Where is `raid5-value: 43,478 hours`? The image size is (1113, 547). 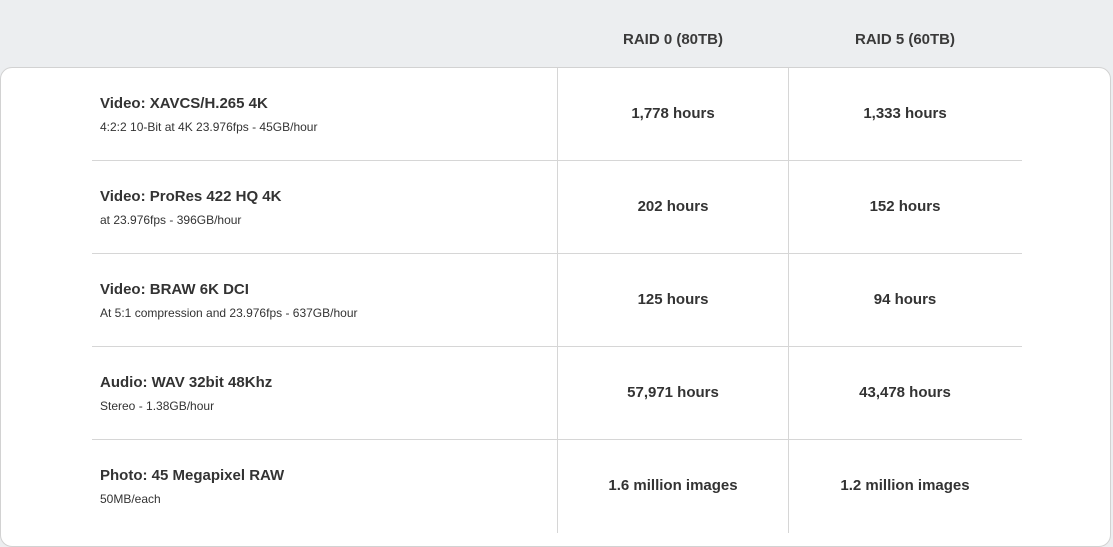
raid5-value: 43,478 hours is located at coordinates (905, 392).